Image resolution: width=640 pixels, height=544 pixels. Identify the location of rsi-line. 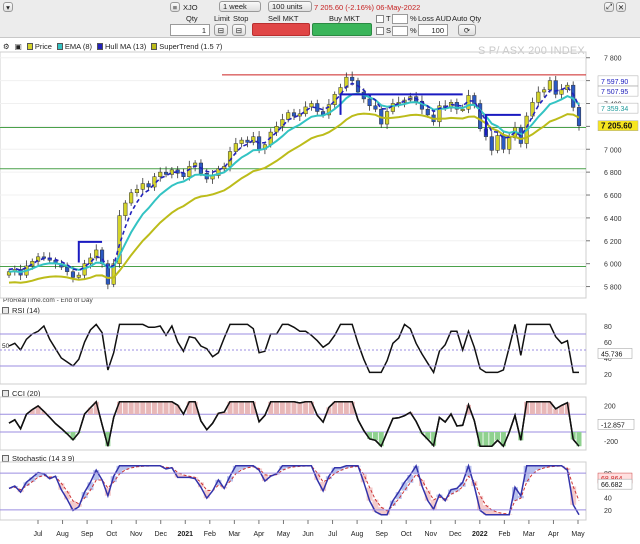
(293, 349).